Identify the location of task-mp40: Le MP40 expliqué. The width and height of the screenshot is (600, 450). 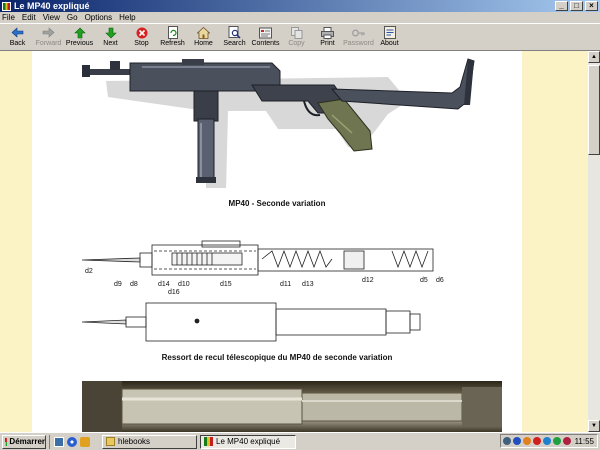
(248, 441).